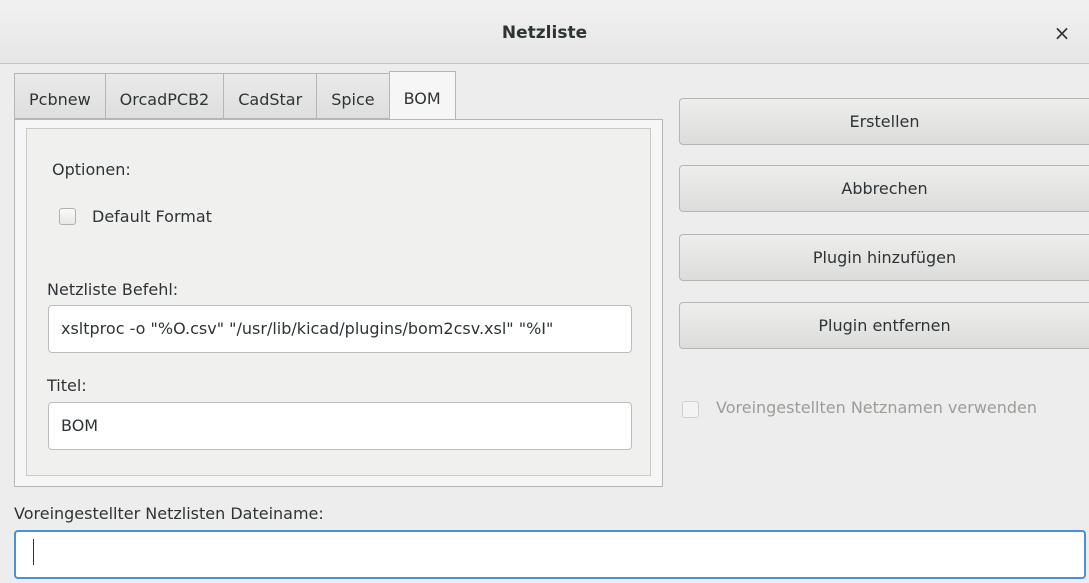 This screenshot has width=1089, height=583. What do you see at coordinates (169, 513) in the screenshot?
I see `default-filename-label: Voreingestellter Netzlisten Dateiname:` at bounding box center [169, 513].